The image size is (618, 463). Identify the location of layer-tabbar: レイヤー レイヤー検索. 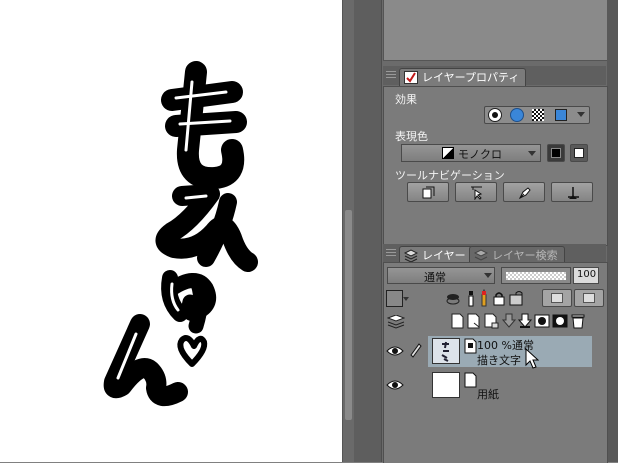
(494, 254).